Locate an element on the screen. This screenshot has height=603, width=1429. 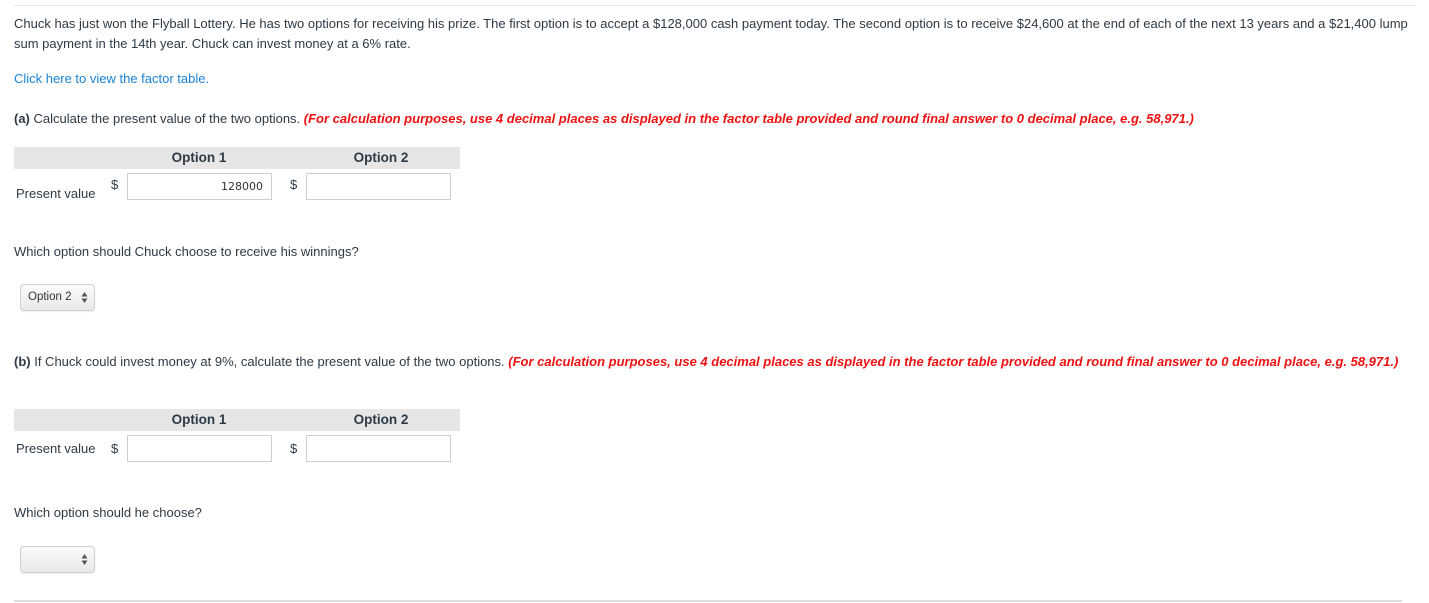
part-a-answer-table: Option 1 Option 2 Present value $ $ is located at coordinates (237, 175).